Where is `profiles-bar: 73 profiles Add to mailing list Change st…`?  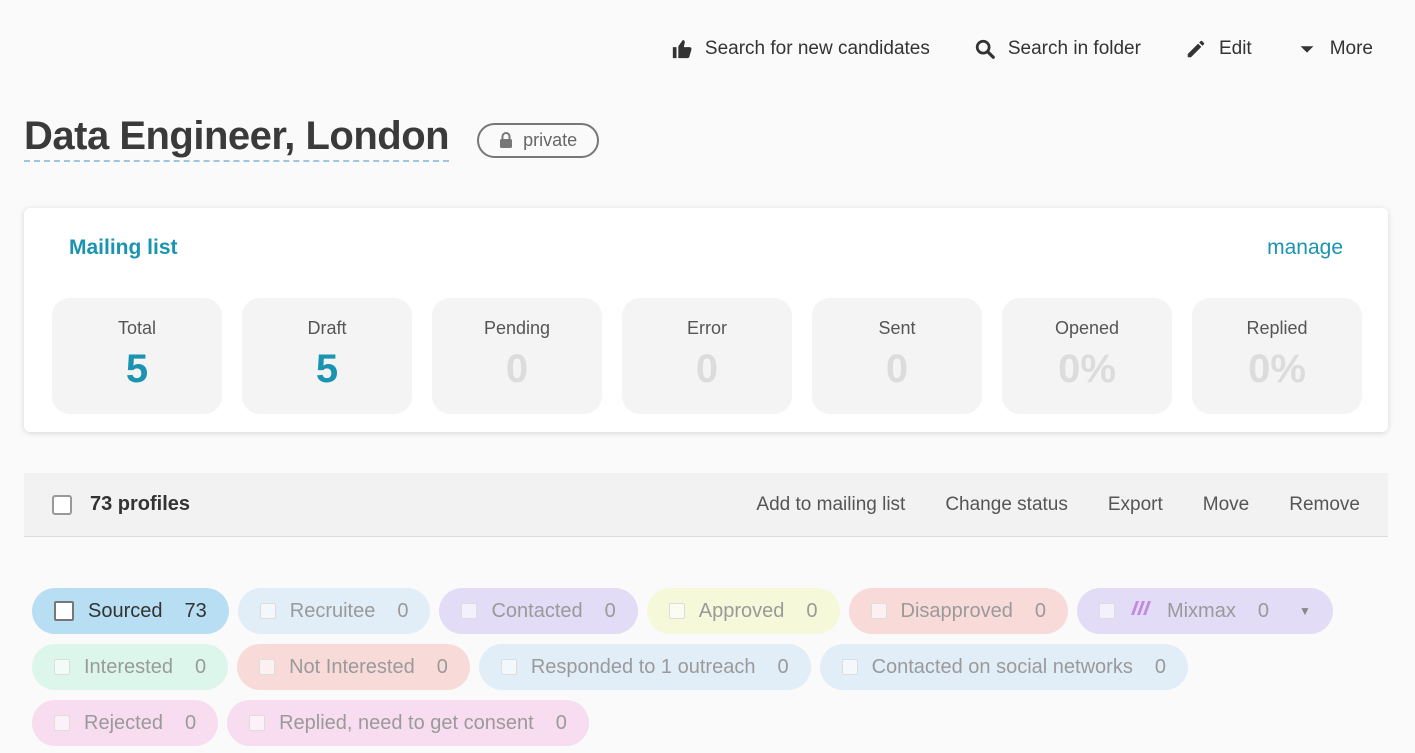 profiles-bar: 73 profiles Add to mailing list Change st… is located at coordinates (706, 505).